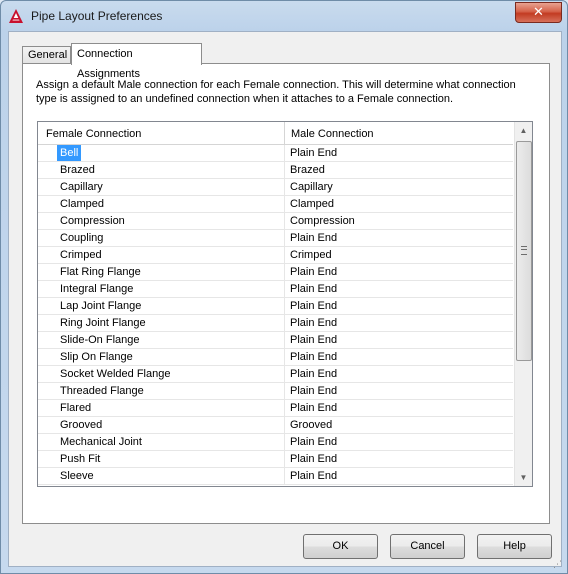 This screenshot has width=568, height=574. What do you see at coordinates (275, 459) in the screenshot?
I see `table-row: Push Fit Plain End` at bounding box center [275, 459].